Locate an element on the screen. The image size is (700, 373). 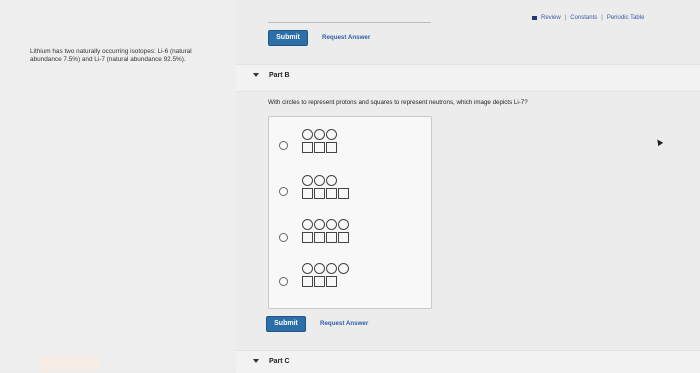
periodic-table-link: Periodic Table is located at coordinates (626, 18).